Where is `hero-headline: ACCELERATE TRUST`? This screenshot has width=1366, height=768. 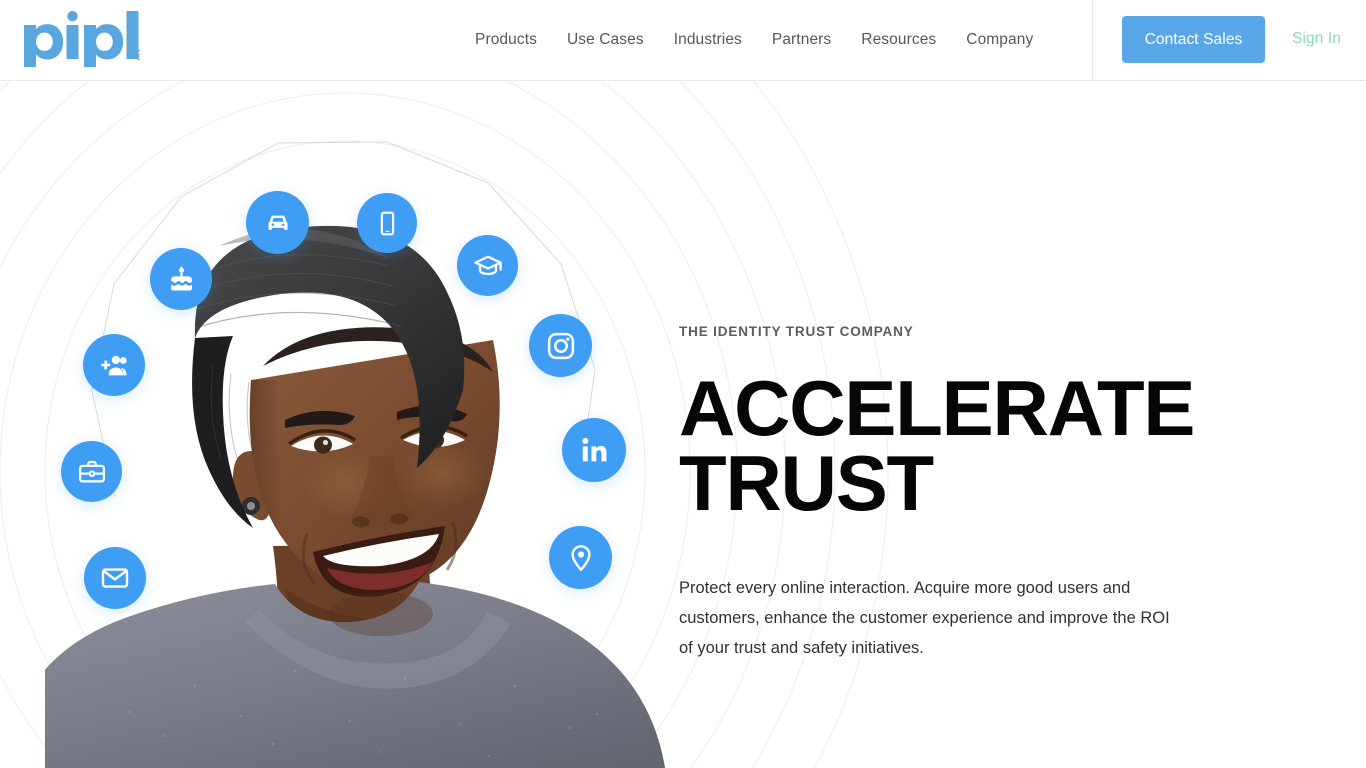 hero-headline: ACCELERATE TRUST is located at coordinates (959, 445).